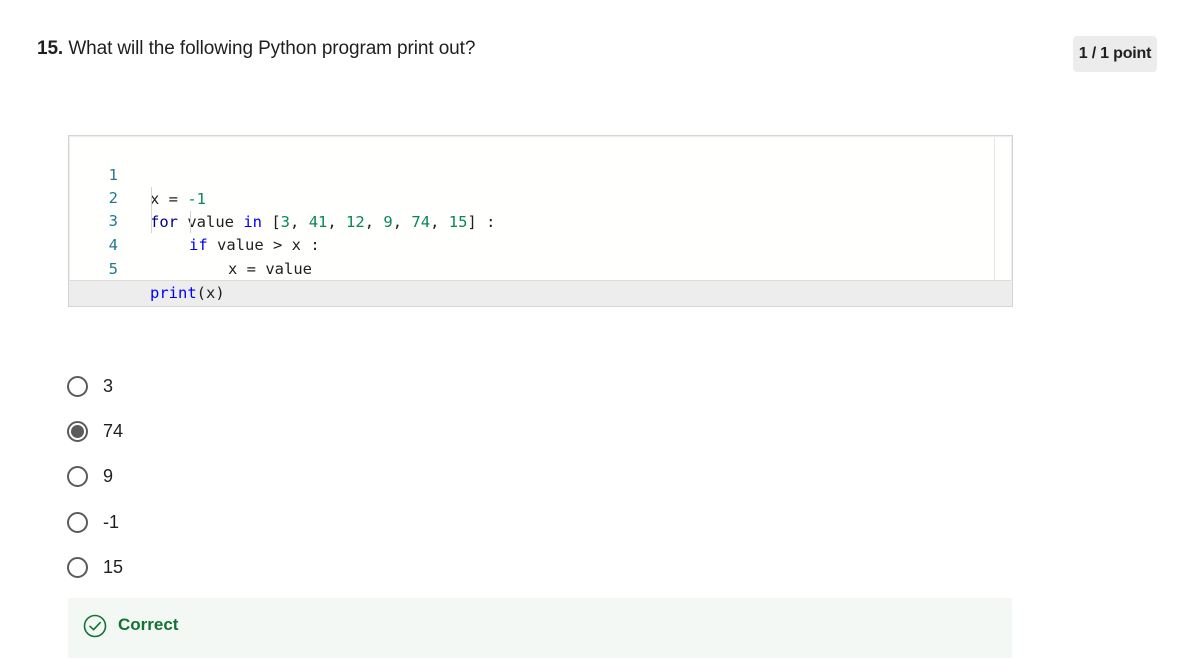  Describe the element at coordinates (113, 566) in the screenshot. I see `option-label: 15` at that location.